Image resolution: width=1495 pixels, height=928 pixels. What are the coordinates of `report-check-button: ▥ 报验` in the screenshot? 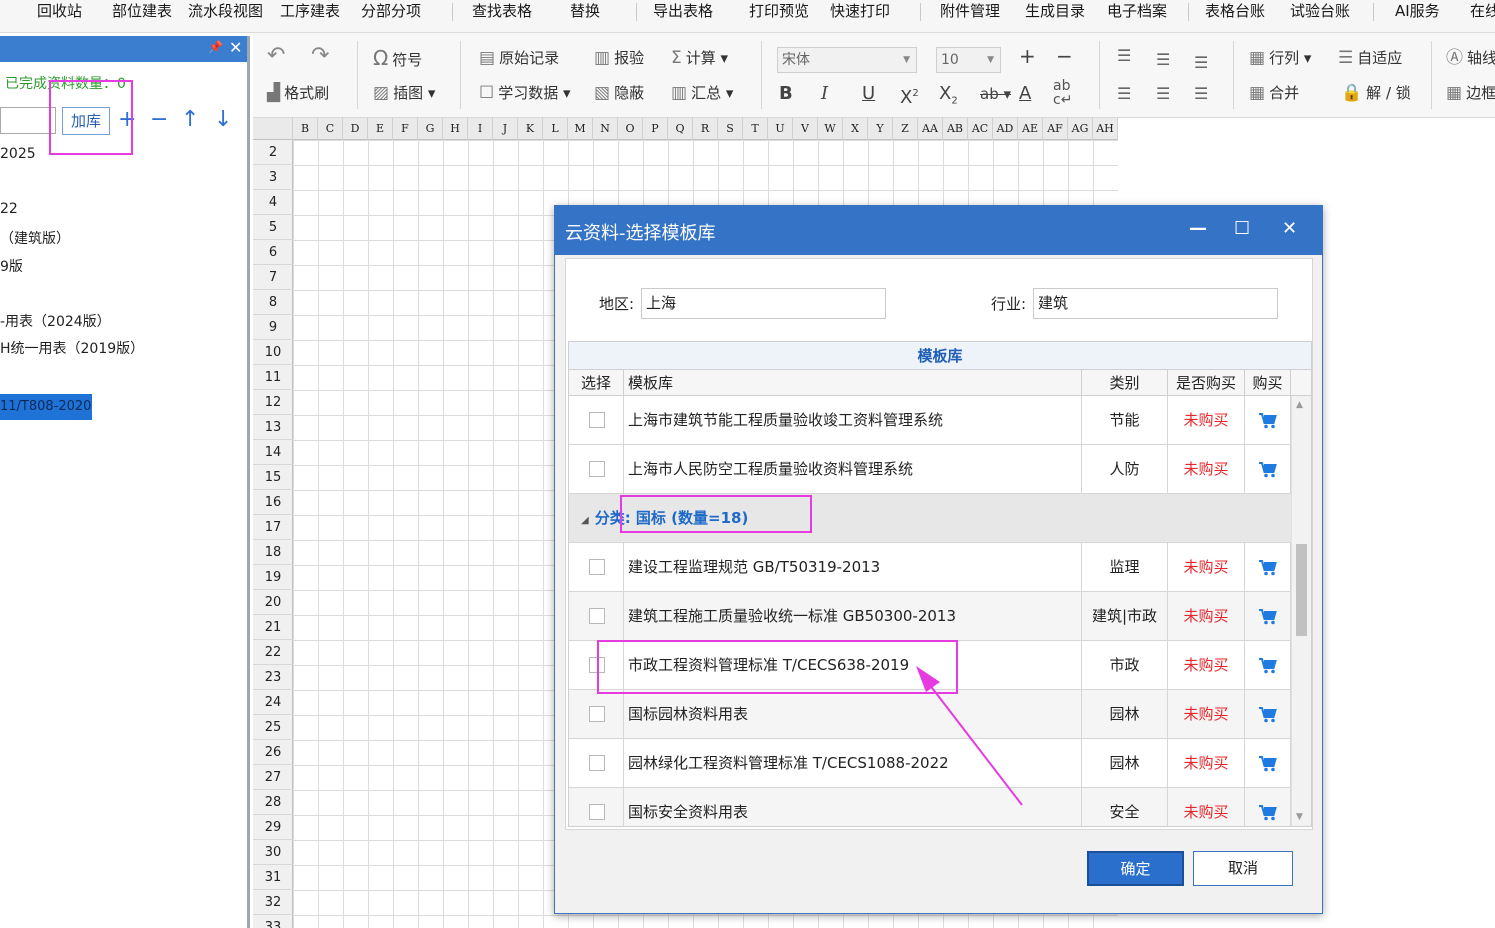 It's located at (619, 58).